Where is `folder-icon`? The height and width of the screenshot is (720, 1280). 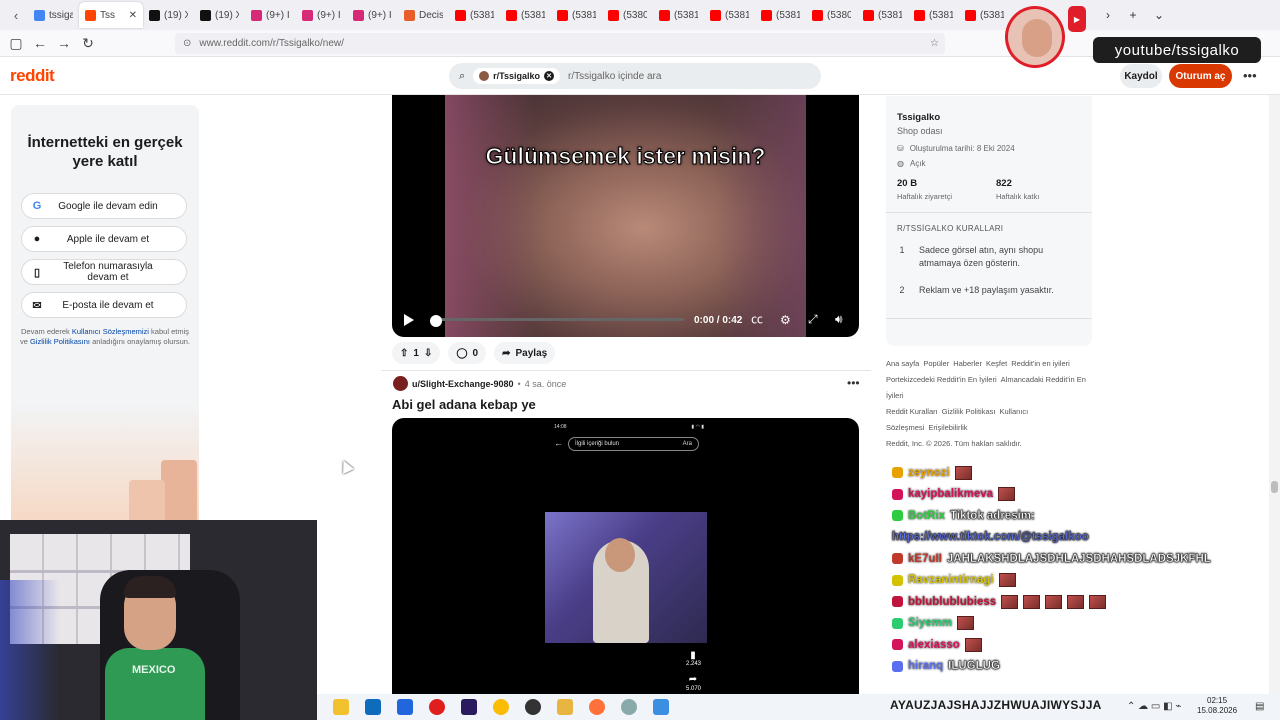 folder-icon is located at coordinates (565, 707).